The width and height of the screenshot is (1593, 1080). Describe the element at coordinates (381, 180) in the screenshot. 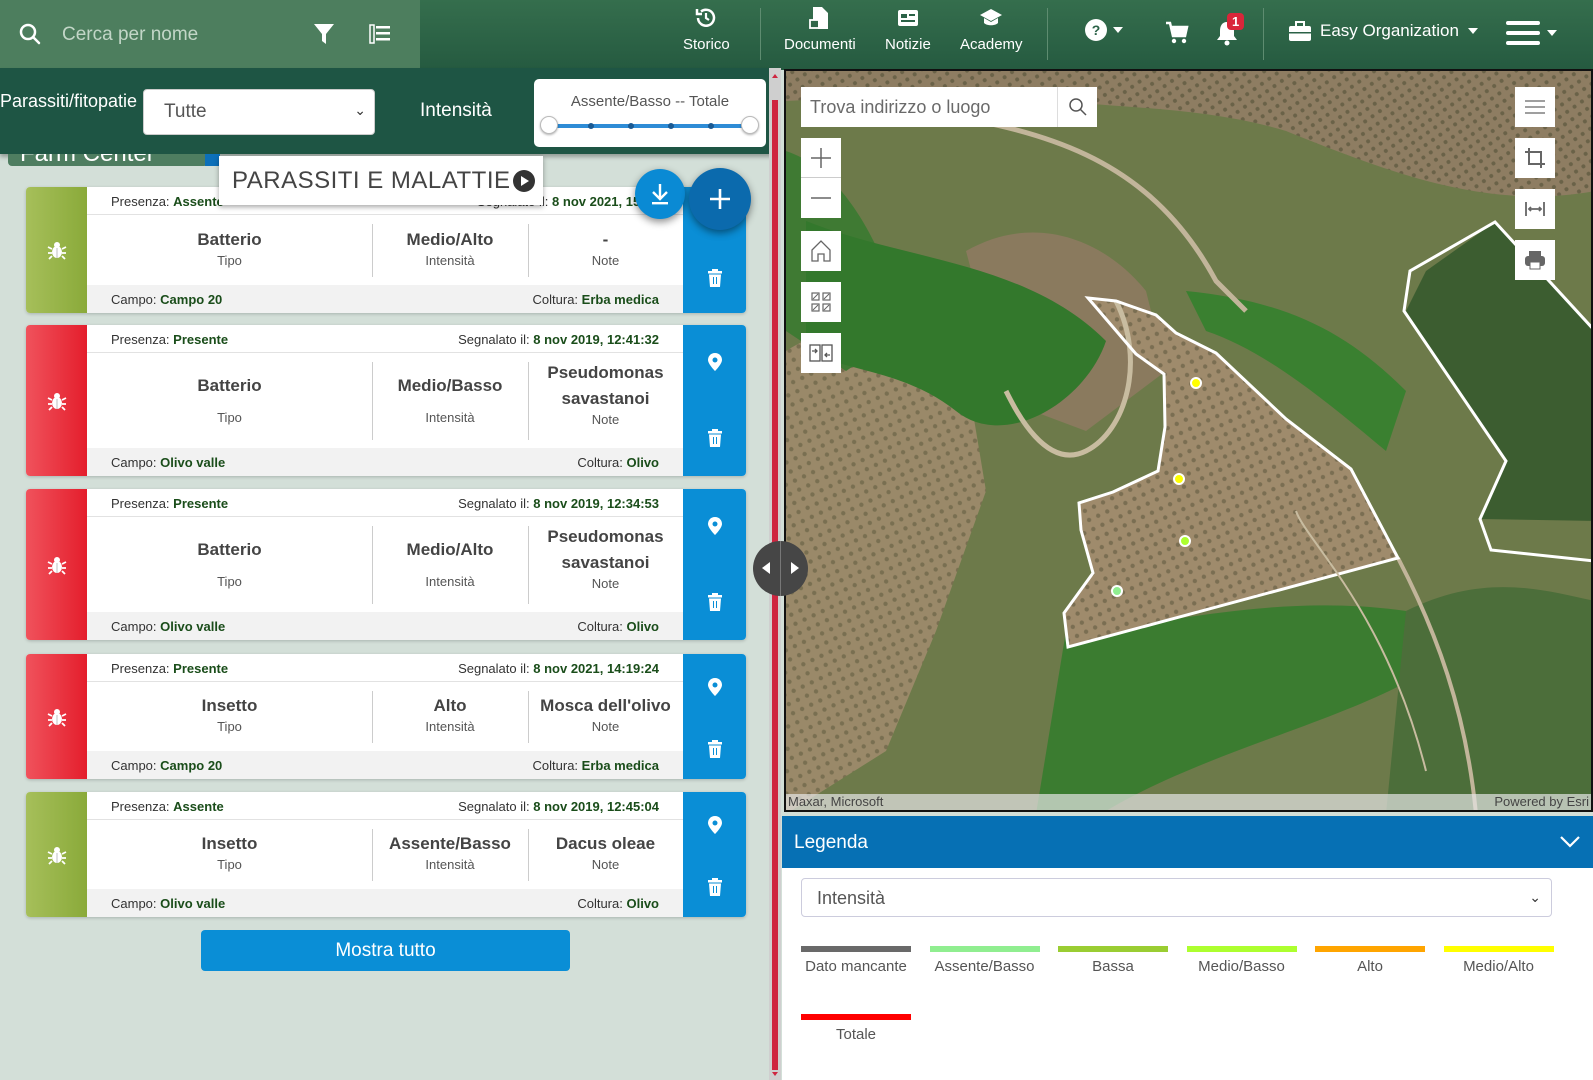

I see `section-title: PARASSITI E MALATTIE` at that location.